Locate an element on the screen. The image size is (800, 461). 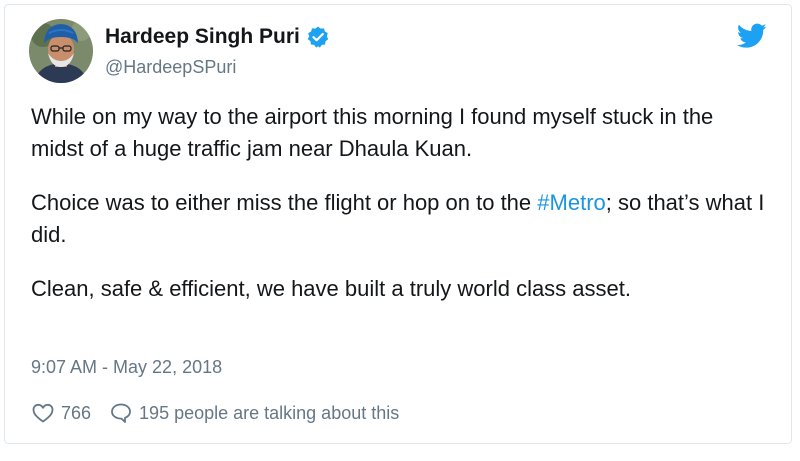
twitter-bird-icon is located at coordinates (752, 36).